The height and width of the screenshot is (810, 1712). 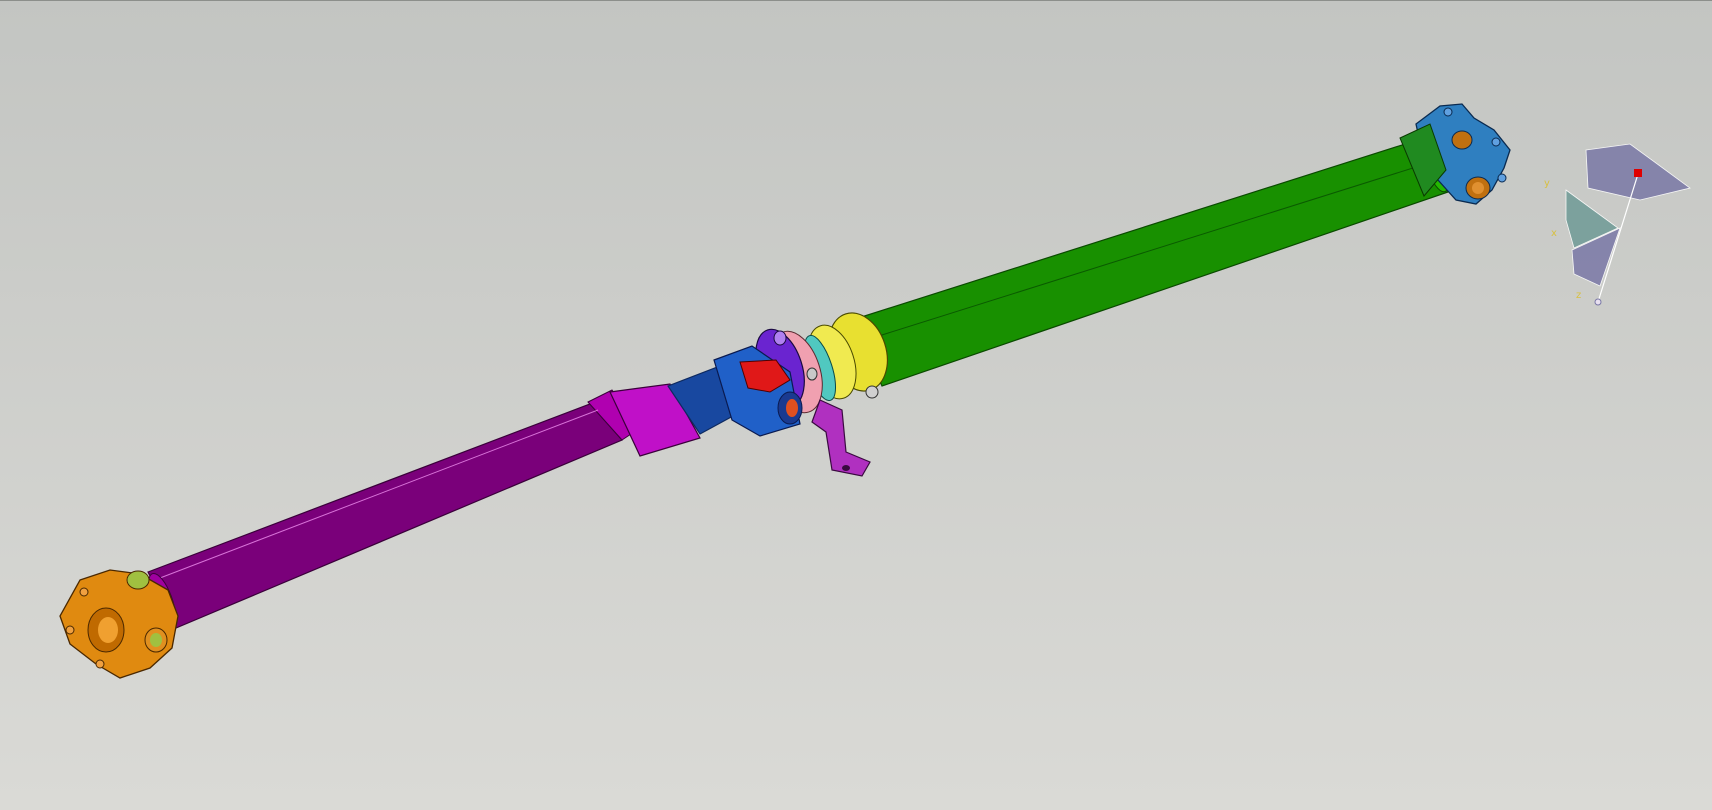 I want to click on bracket-hole, so click(x=846, y=468).